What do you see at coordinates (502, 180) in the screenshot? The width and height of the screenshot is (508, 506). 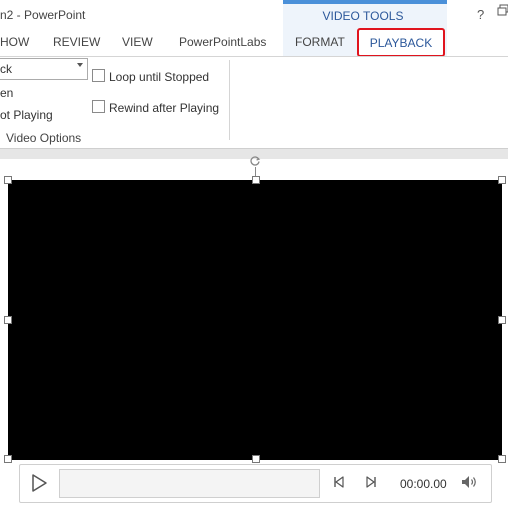 I see `resize-handle-top-right` at bounding box center [502, 180].